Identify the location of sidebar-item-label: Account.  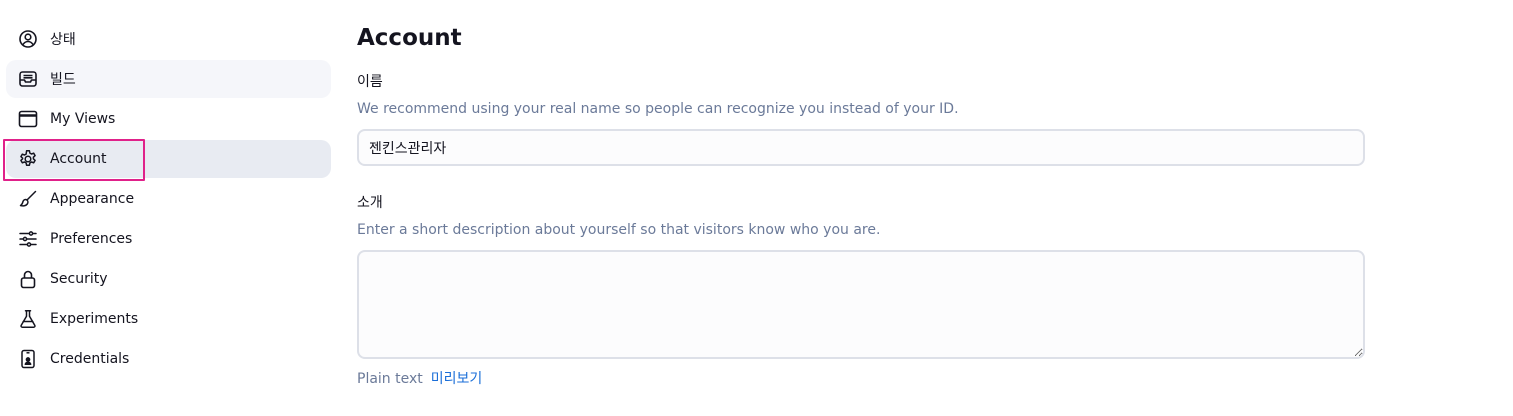
(78, 159).